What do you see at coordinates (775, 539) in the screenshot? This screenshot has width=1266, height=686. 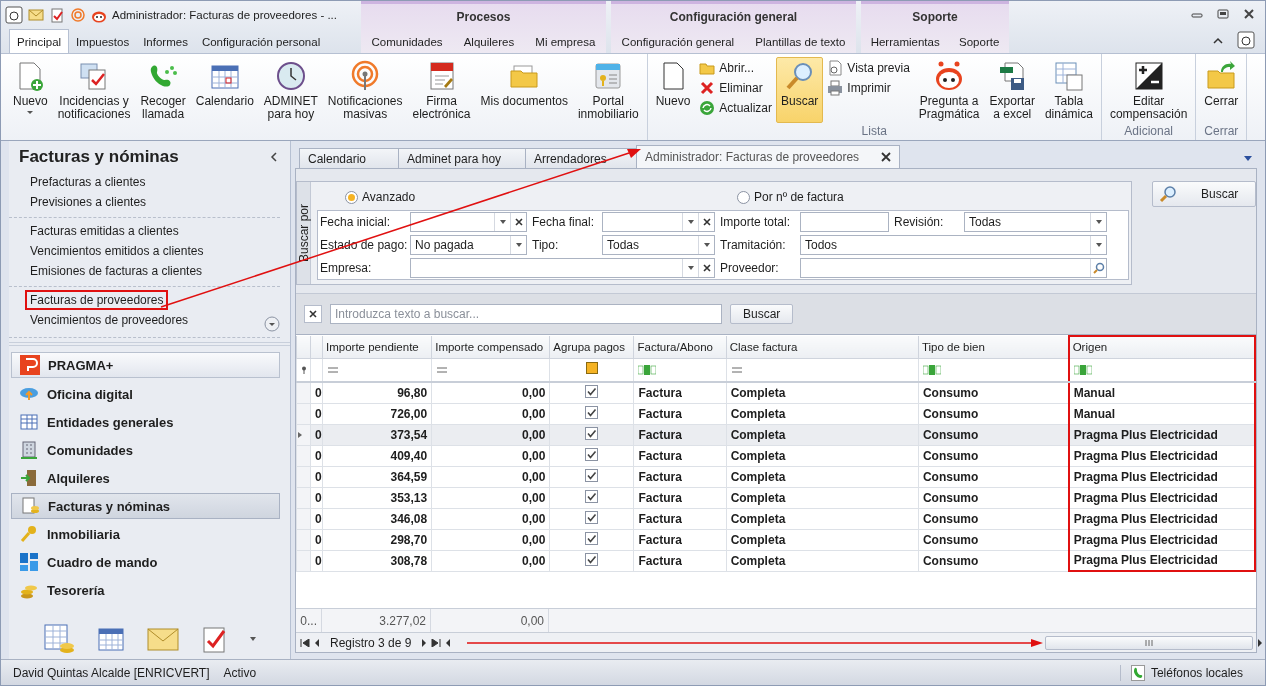 I see `table-row: 0 298,70 0,00 Factura Completa Consumo Pragma Plus Electricidad` at bounding box center [775, 539].